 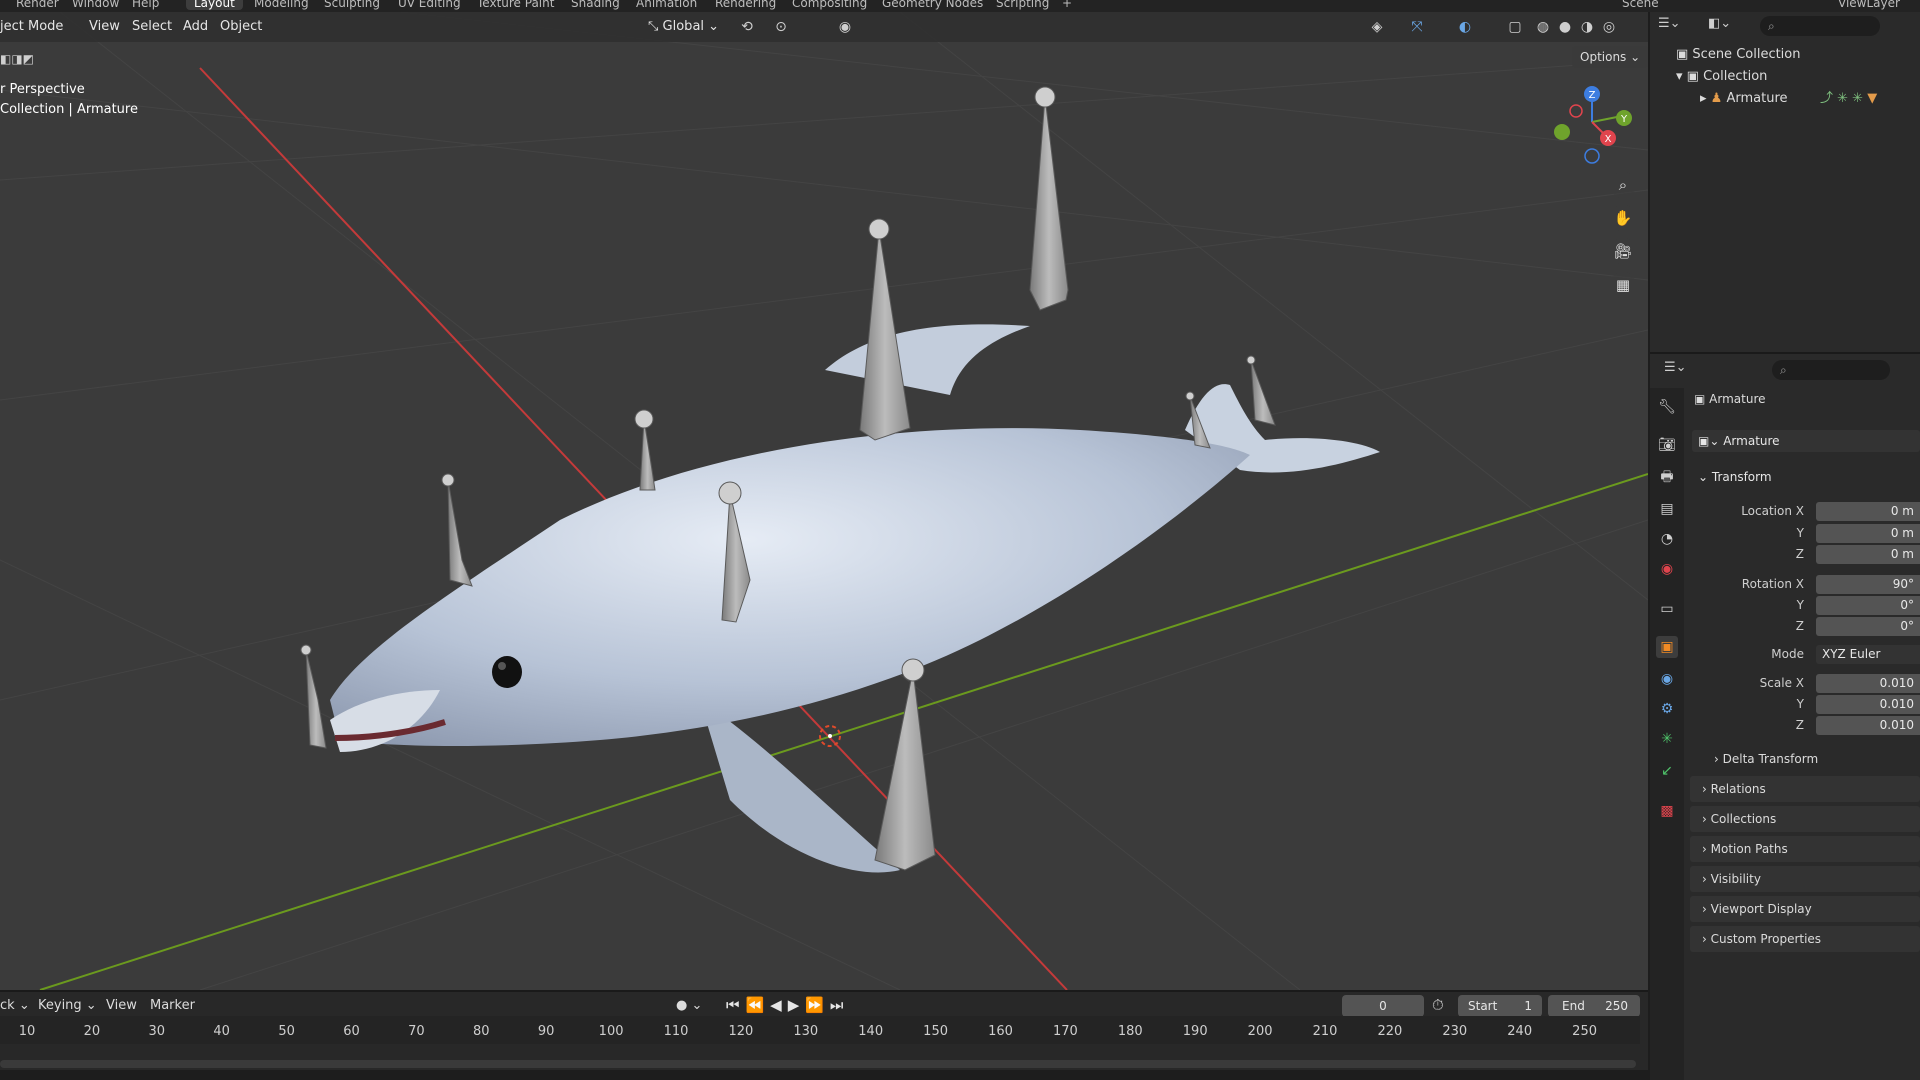 I want to click on view-layer-selector: ViewLayer, so click(x=1869, y=5).